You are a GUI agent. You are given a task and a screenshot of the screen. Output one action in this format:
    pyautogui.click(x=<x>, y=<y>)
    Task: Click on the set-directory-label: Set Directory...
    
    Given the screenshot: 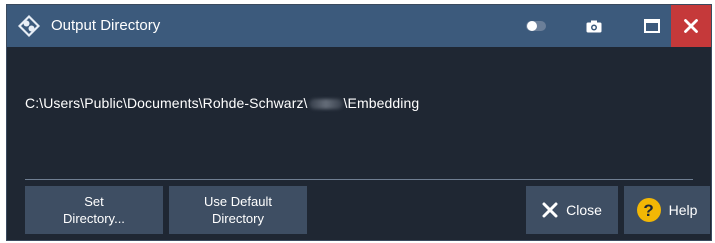 What is the action you would take?
    pyautogui.click(x=94, y=210)
    